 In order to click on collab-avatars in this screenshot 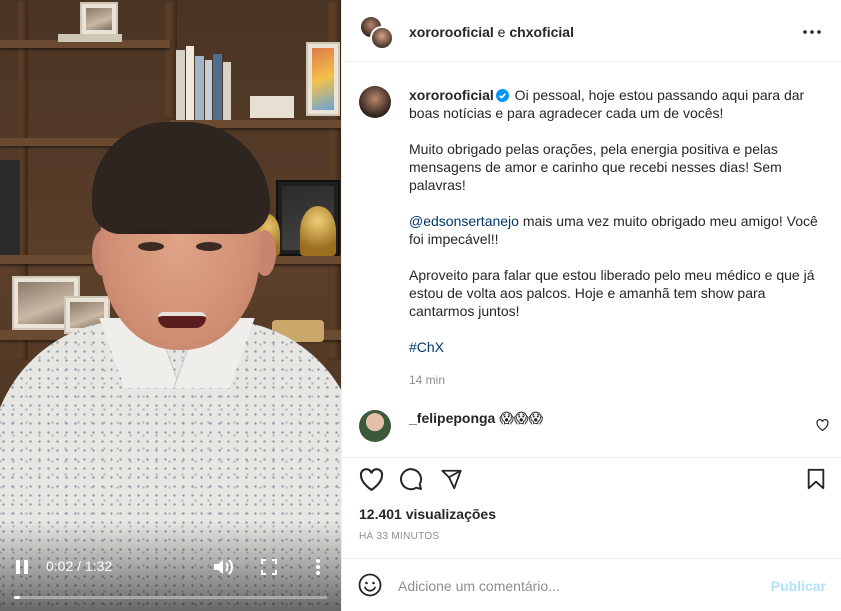, I will do `click(377, 33)`.